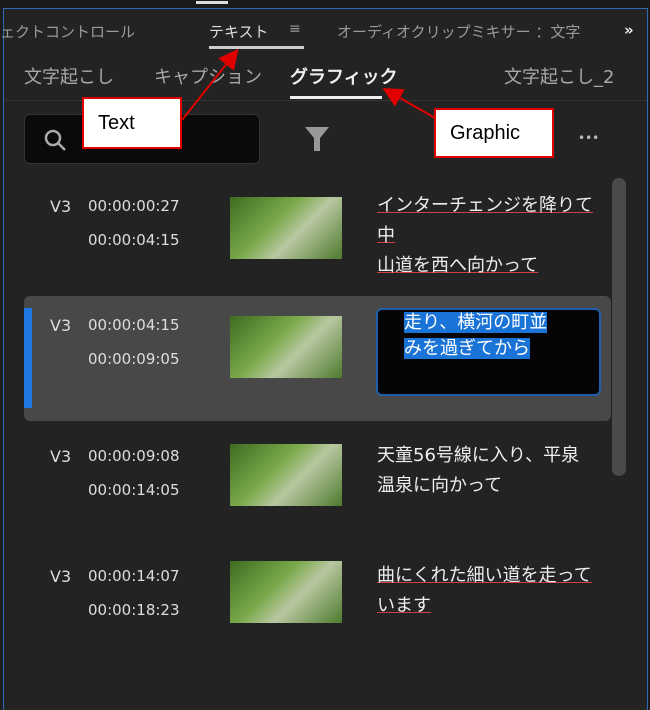 This screenshot has width=650, height=710. I want to click on callout-text: Text, so click(132, 123).